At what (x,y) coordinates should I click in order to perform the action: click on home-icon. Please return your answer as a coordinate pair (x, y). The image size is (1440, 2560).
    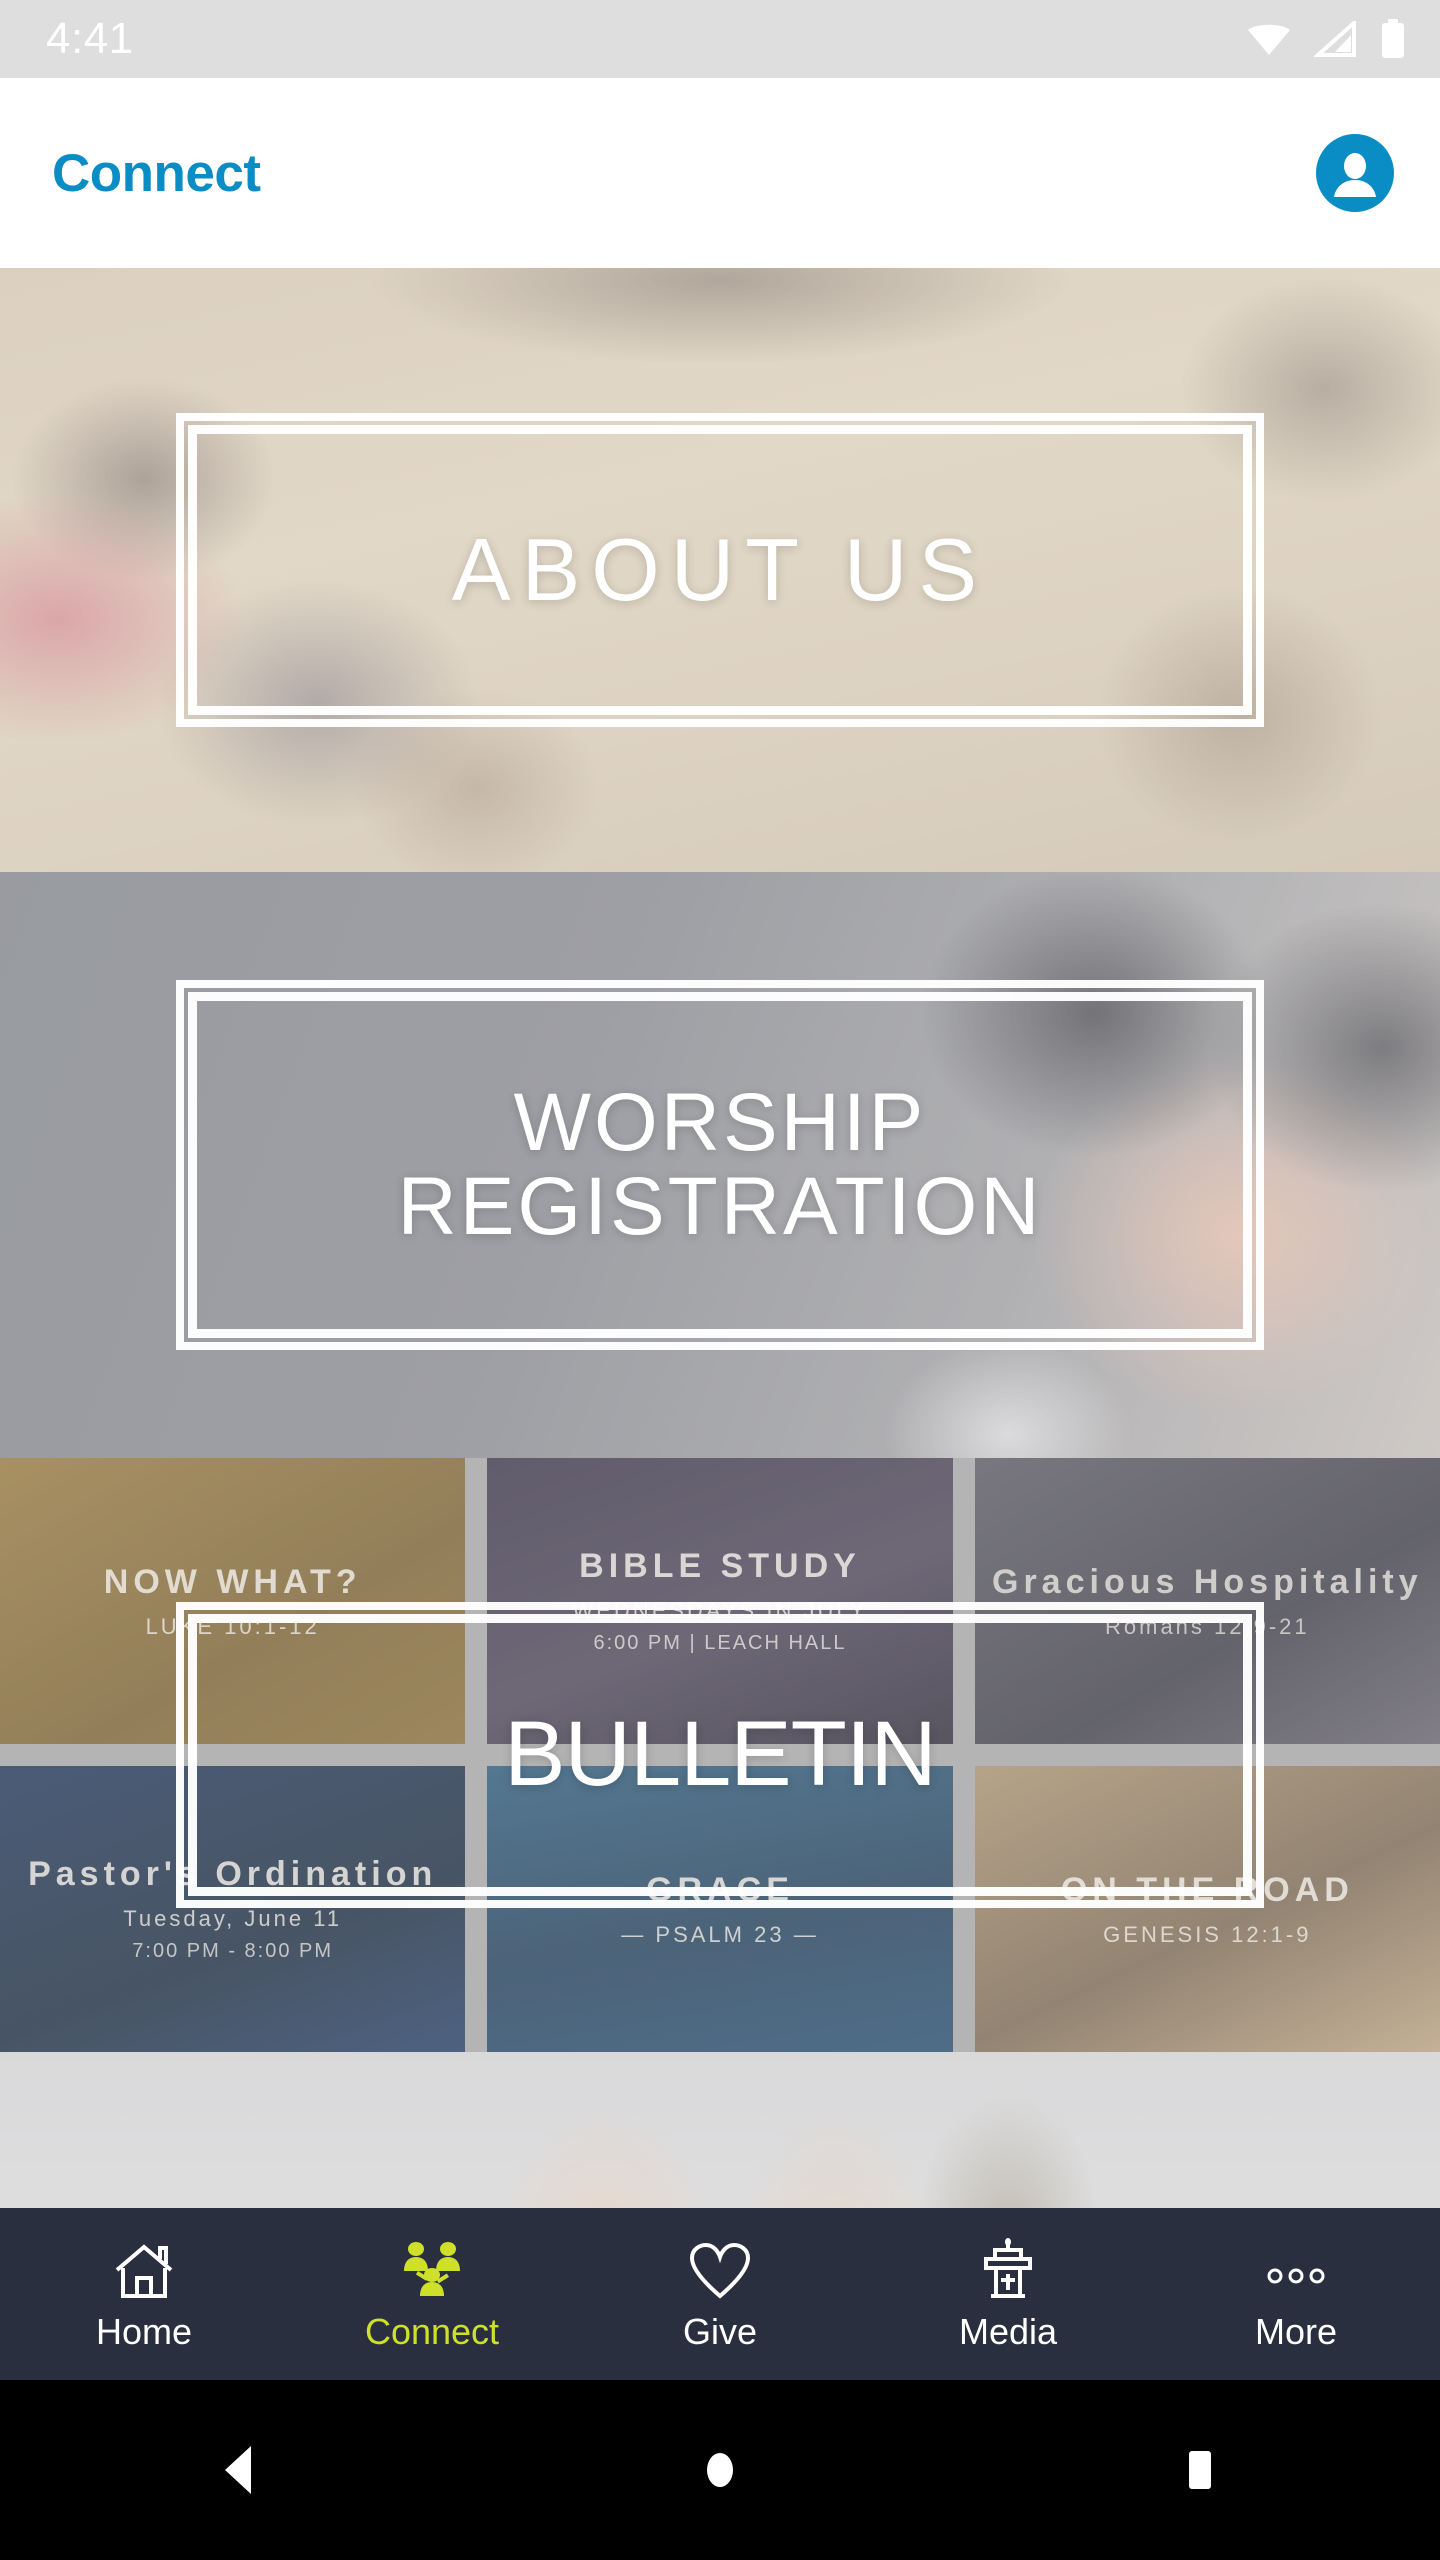
    Looking at the image, I should click on (144, 2269).